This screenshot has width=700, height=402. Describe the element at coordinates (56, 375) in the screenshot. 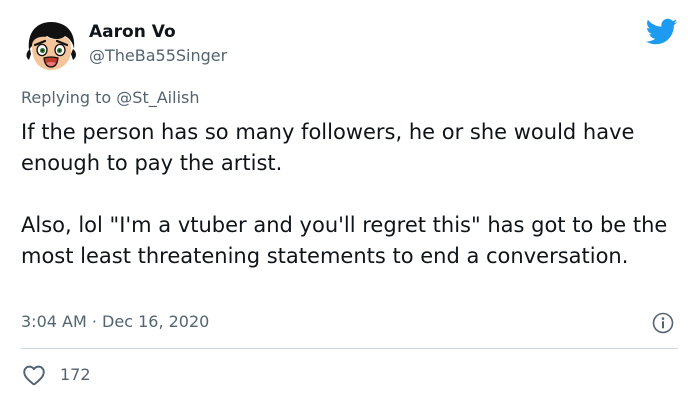

I see `like-button: 172` at that location.